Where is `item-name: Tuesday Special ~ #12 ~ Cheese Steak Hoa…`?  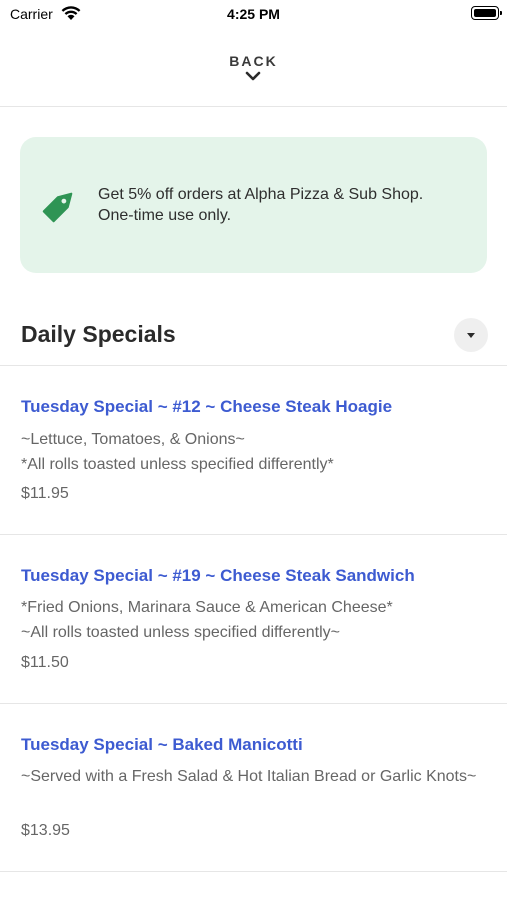 item-name: Tuesday Special ~ #12 ~ Cheese Steak Hoa… is located at coordinates (207, 406).